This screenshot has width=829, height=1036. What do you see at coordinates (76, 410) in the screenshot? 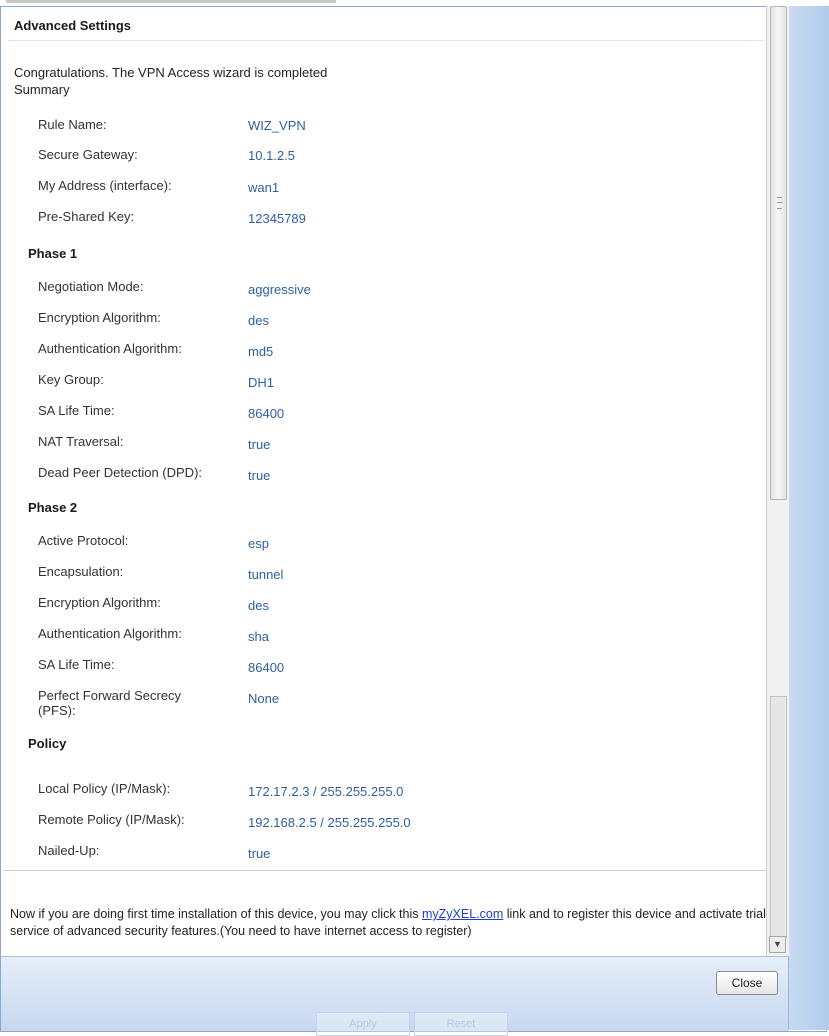
I see `p1-sa-life-label: SA Life Time:` at bounding box center [76, 410].